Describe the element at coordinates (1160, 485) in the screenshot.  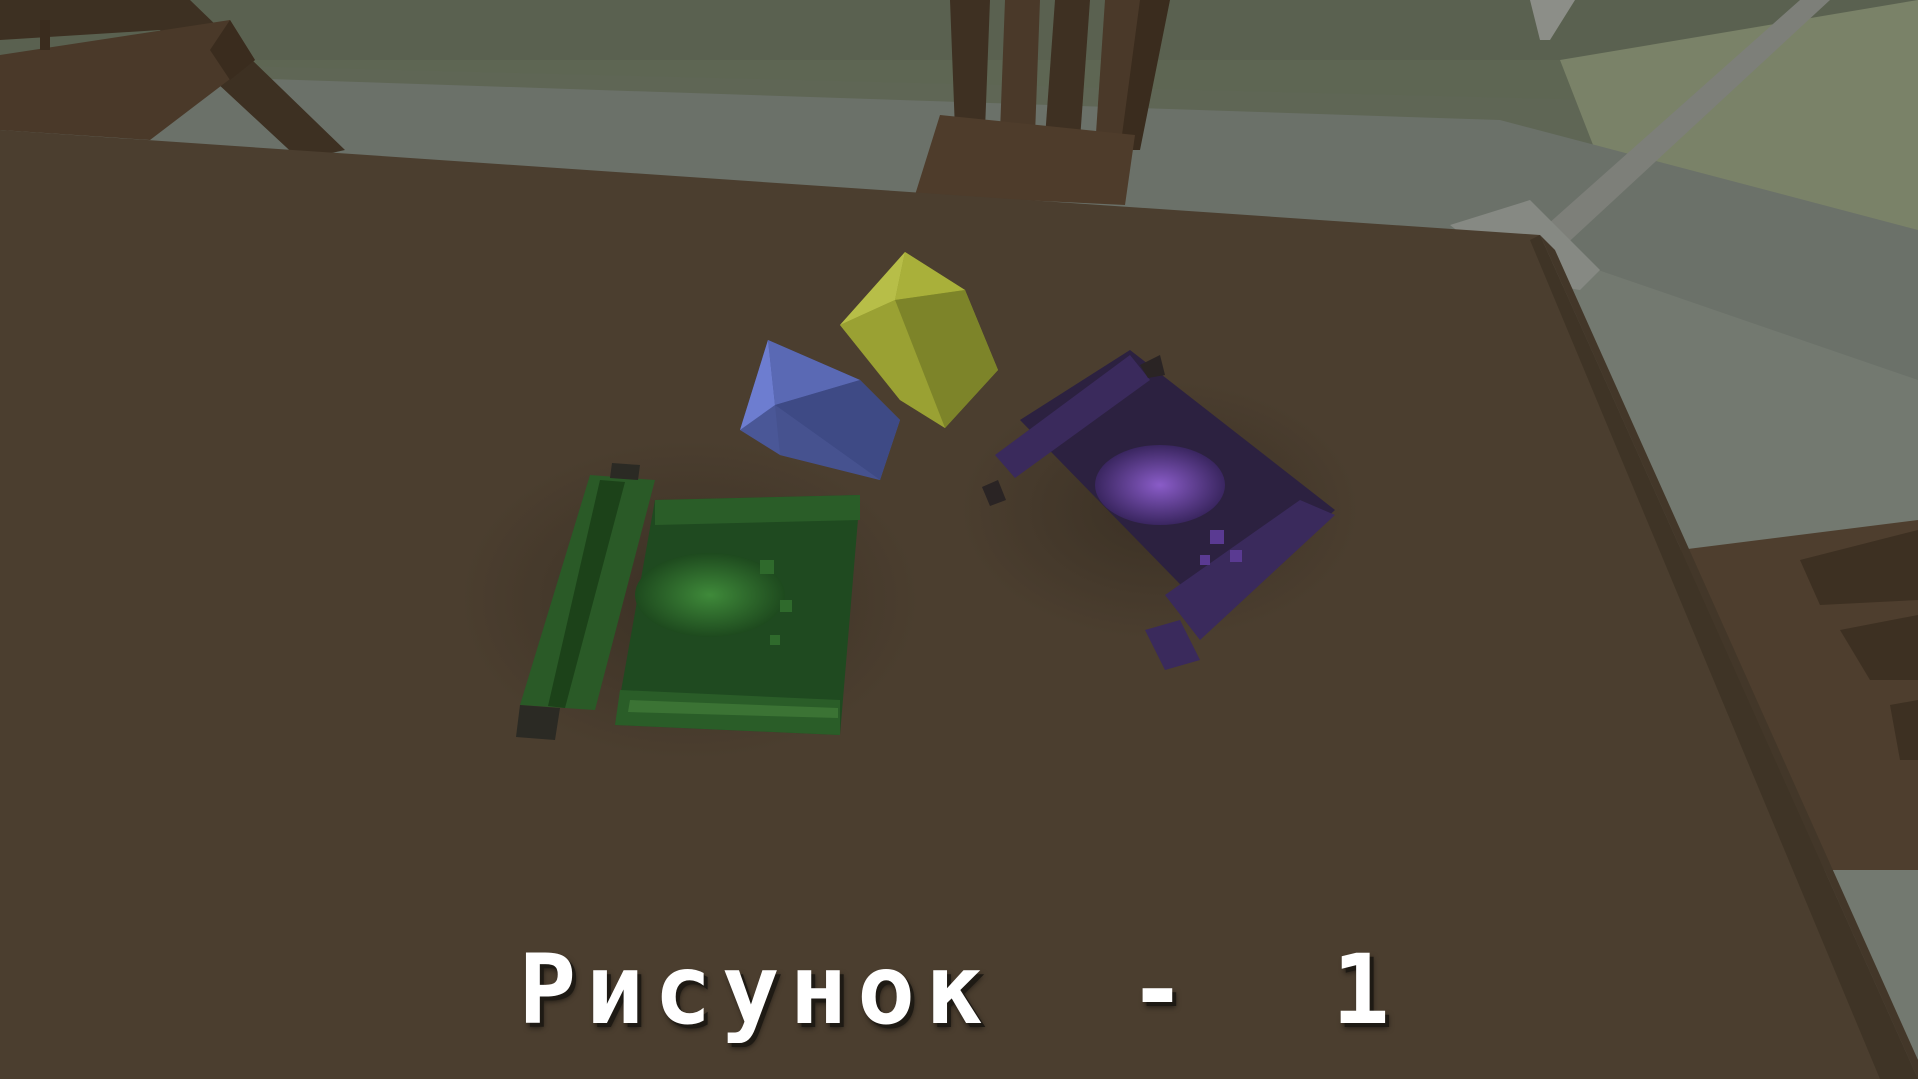
I see `purple-scroll-rune` at that location.